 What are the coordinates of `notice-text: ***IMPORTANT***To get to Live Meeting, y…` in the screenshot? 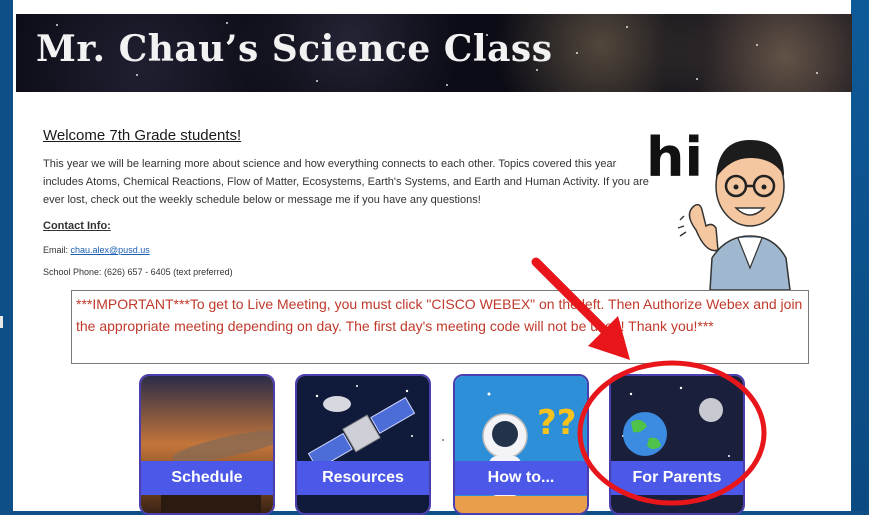 It's located at (439, 315).